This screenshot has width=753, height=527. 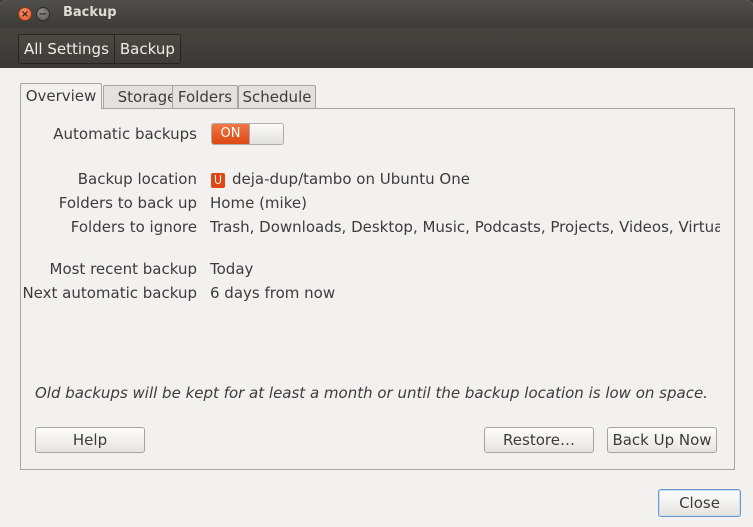 What do you see at coordinates (66, 49) in the screenshot?
I see `breadcrumb-all-settings: All Settings` at bounding box center [66, 49].